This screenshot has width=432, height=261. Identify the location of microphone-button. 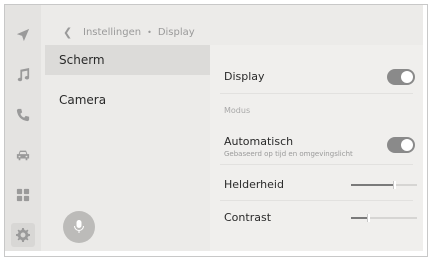
(79, 227).